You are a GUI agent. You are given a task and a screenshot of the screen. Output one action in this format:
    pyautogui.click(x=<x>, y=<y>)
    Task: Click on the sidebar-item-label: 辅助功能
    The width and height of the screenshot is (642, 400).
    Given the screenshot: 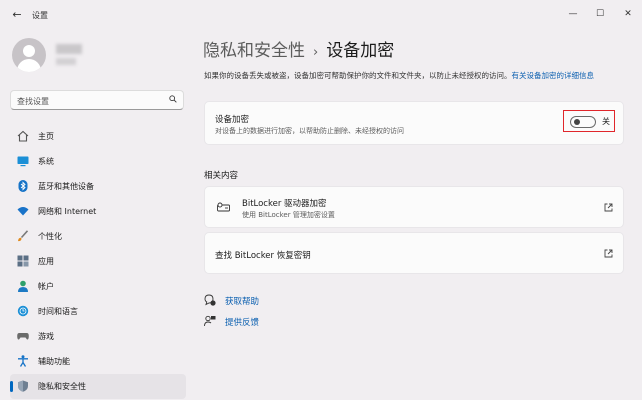 What is the action you would take?
    pyautogui.click(x=54, y=361)
    